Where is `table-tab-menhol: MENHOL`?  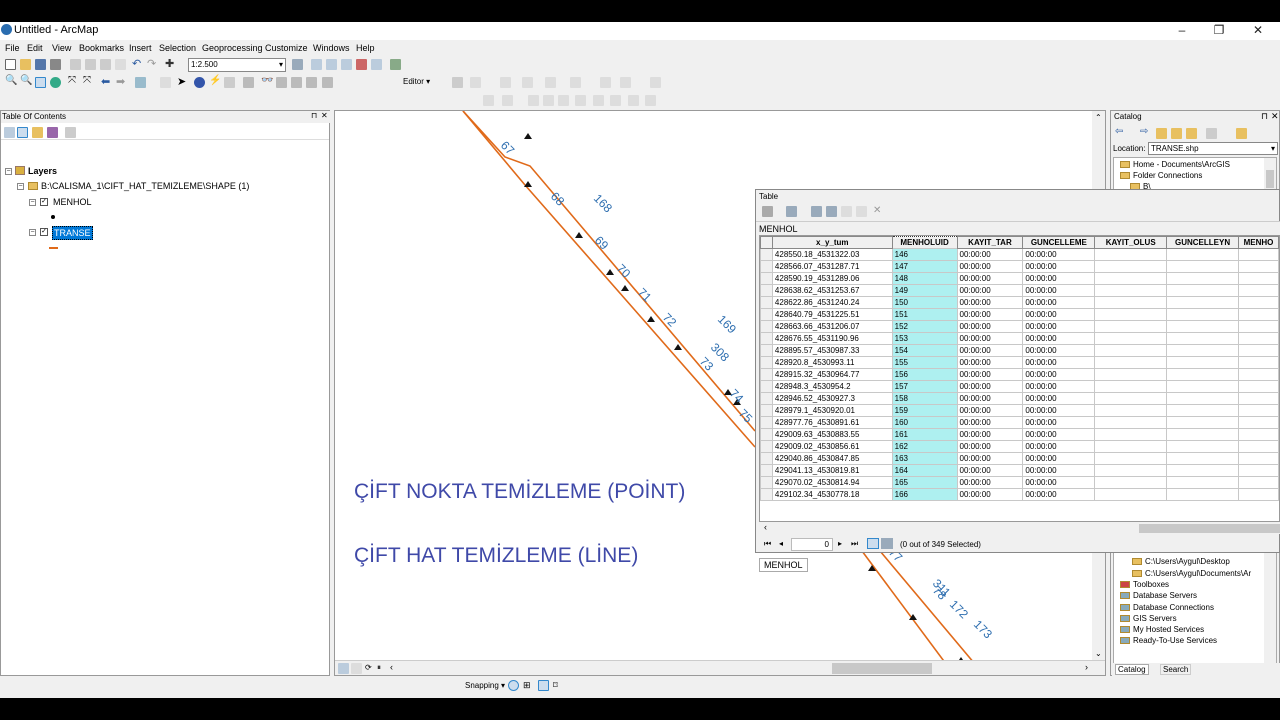
table-tab-menhol: MENHOL is located at coordinates (783, 565).